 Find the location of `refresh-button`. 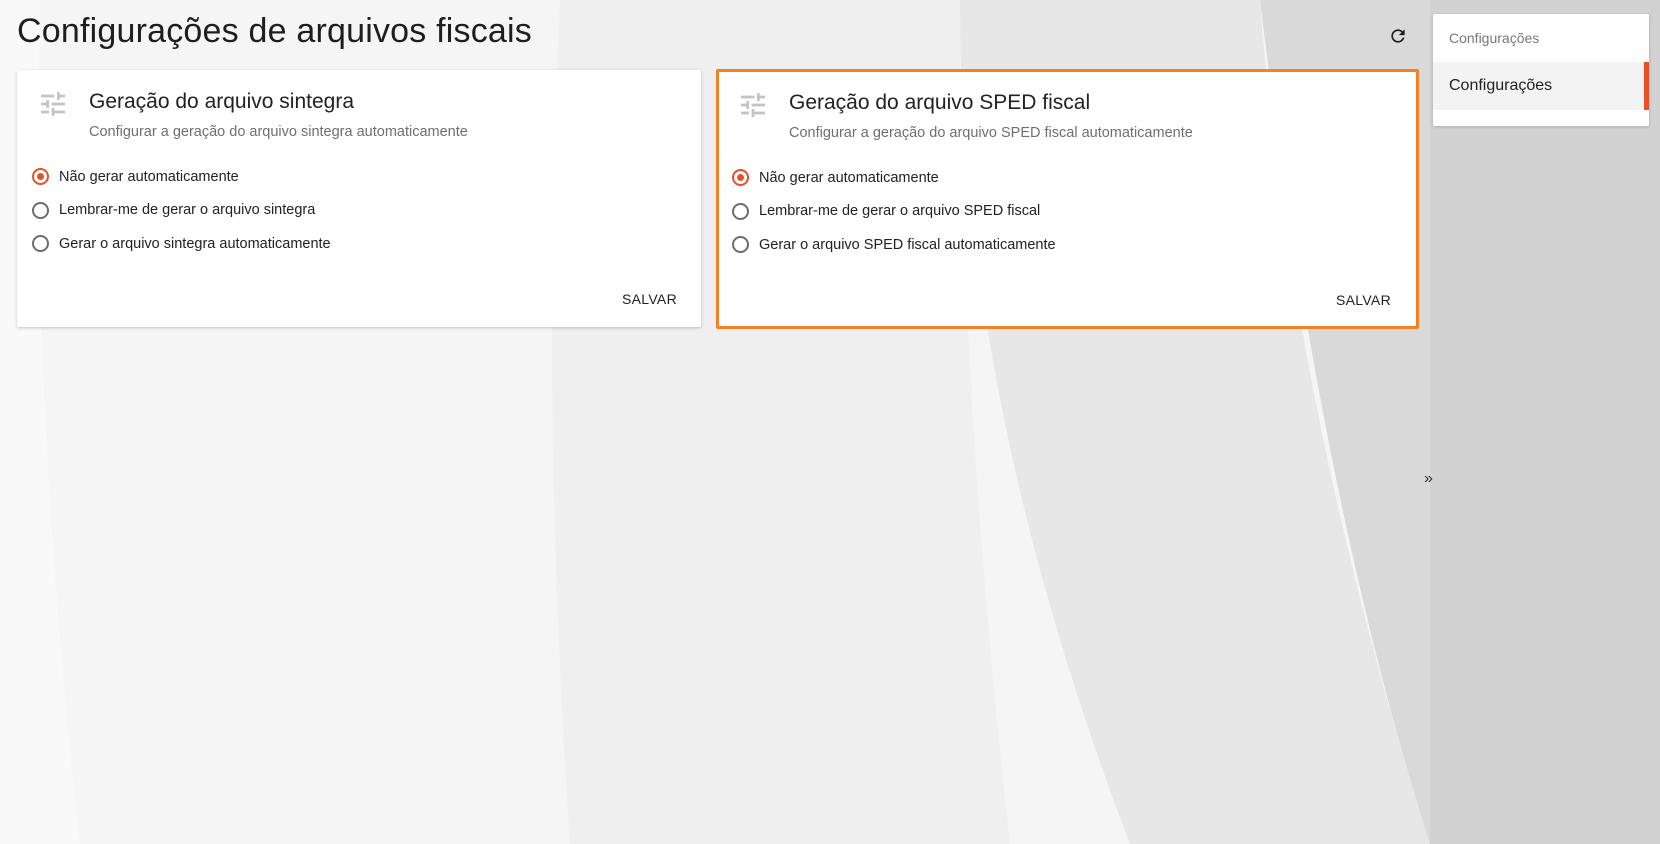

refresh-button is located at coordinates (1398, 36).